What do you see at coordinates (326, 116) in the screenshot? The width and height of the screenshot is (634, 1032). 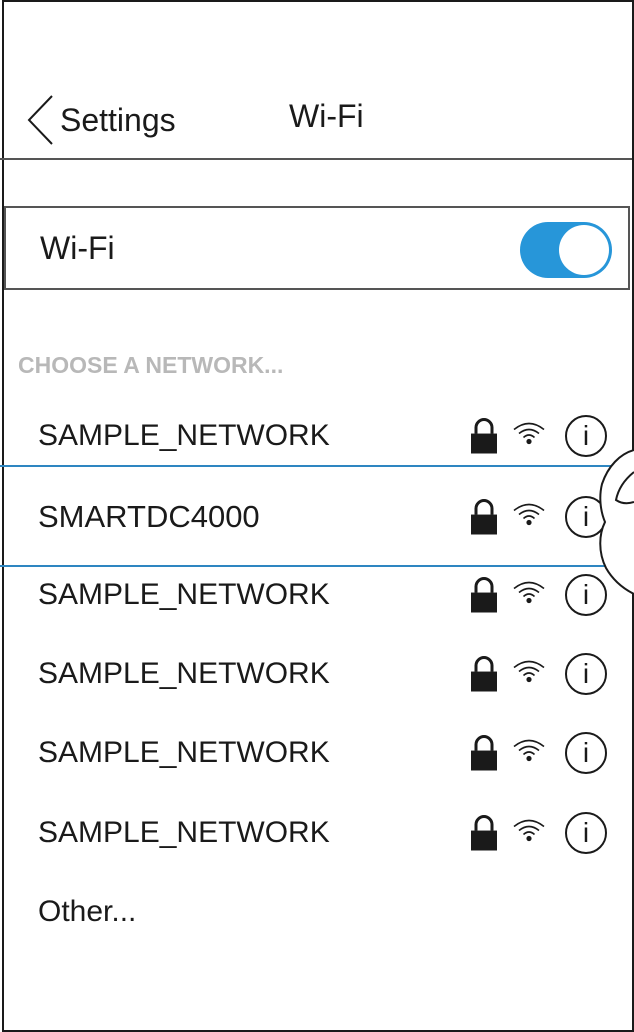 I see `page-title: Wi-Fi` at bounding box center [326, 116].